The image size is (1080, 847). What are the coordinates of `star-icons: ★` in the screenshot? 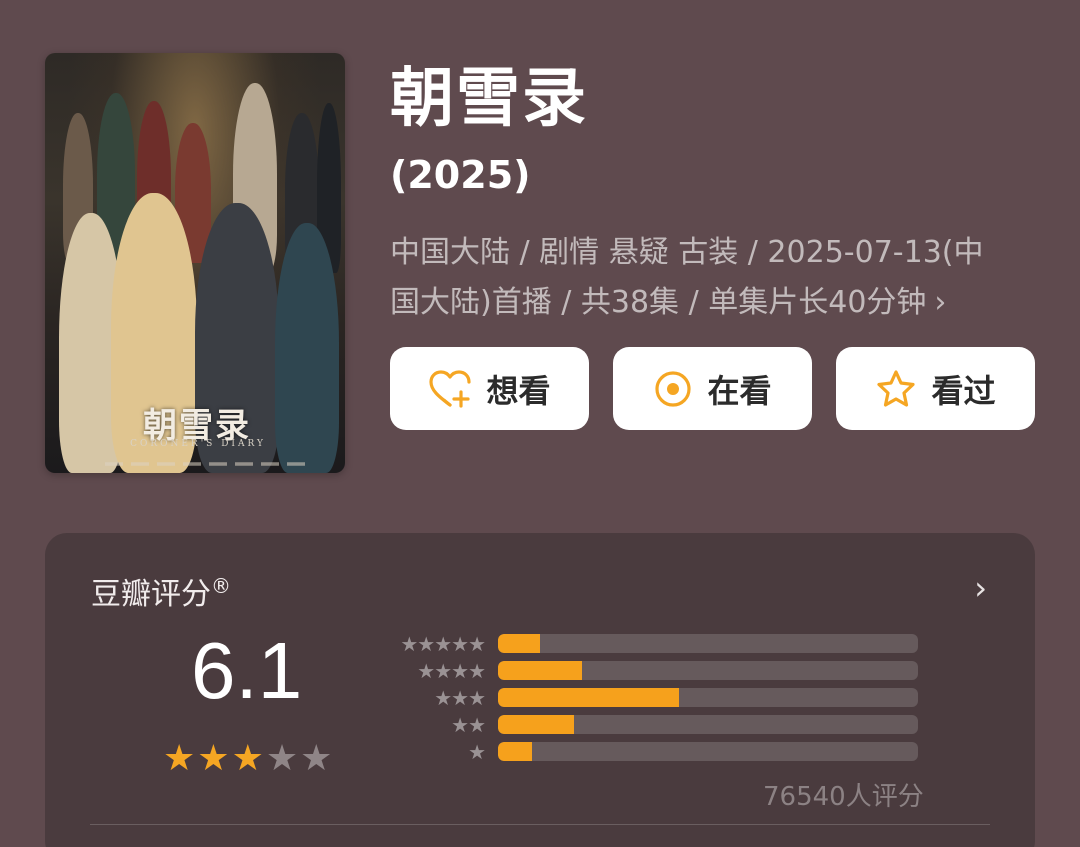 It's located at (477, 752).